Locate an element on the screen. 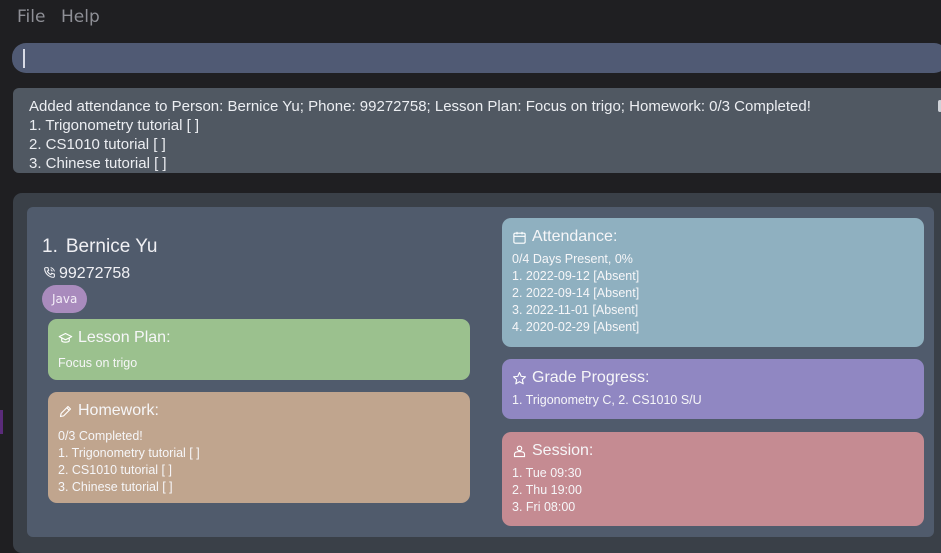  window-edge-accent is located at coordinates (1, 422).